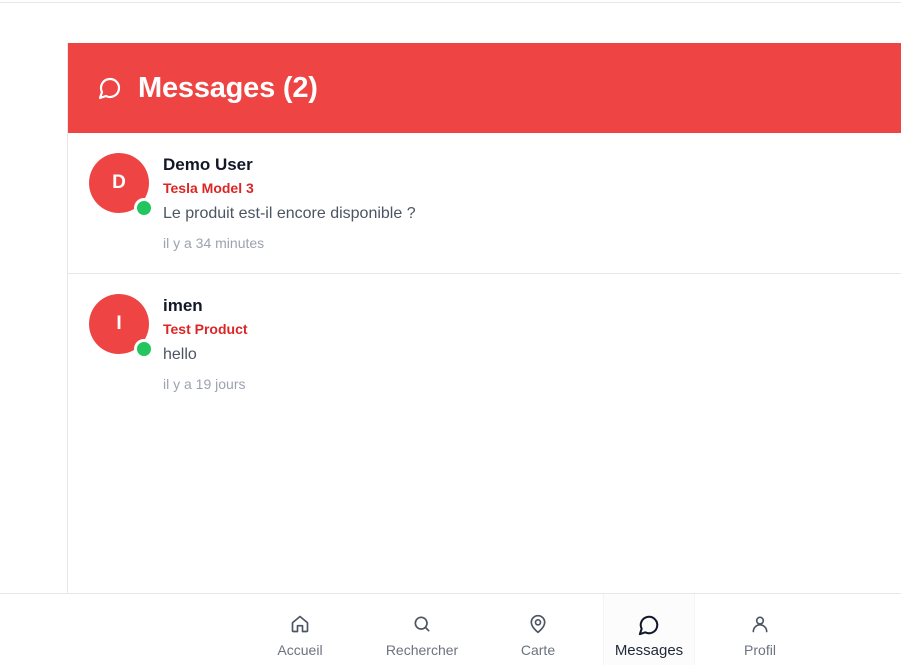 The height and width of the screenshot is (665, 901). I want to click on nav-item-carte: Carte, so click(538, 629).